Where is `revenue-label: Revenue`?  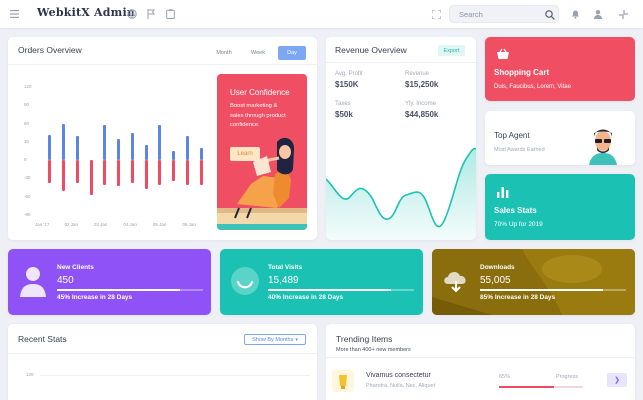
revenue-label: Revenue is located at coordinates (417, 74).